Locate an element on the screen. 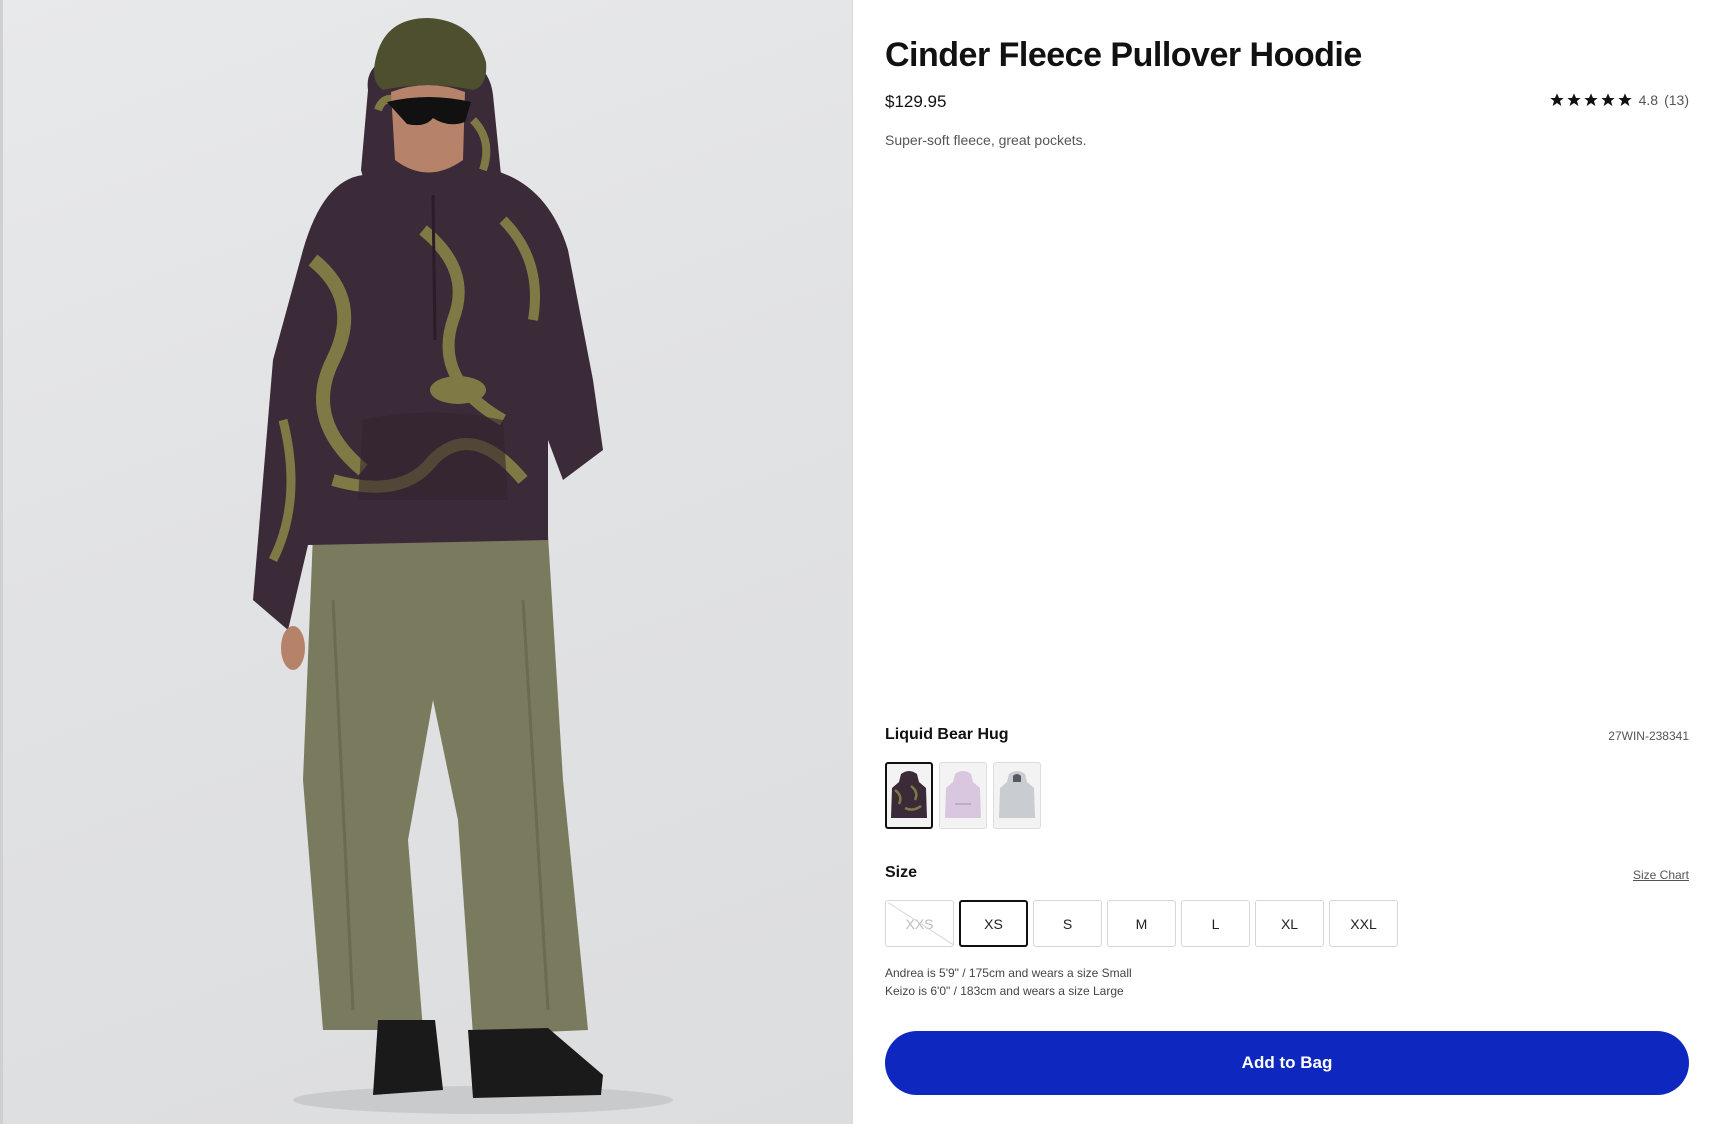 Image resolution: width=1712 pixels, height=1124 pixels. size-options: XXS XS S M L XL XXL is located at coordinates (1141, 923).